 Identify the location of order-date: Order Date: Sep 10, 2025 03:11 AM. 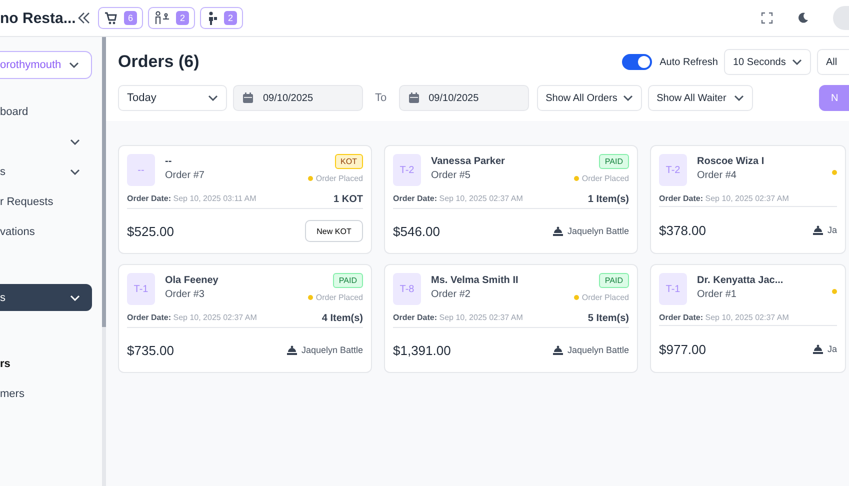
(191, 199).